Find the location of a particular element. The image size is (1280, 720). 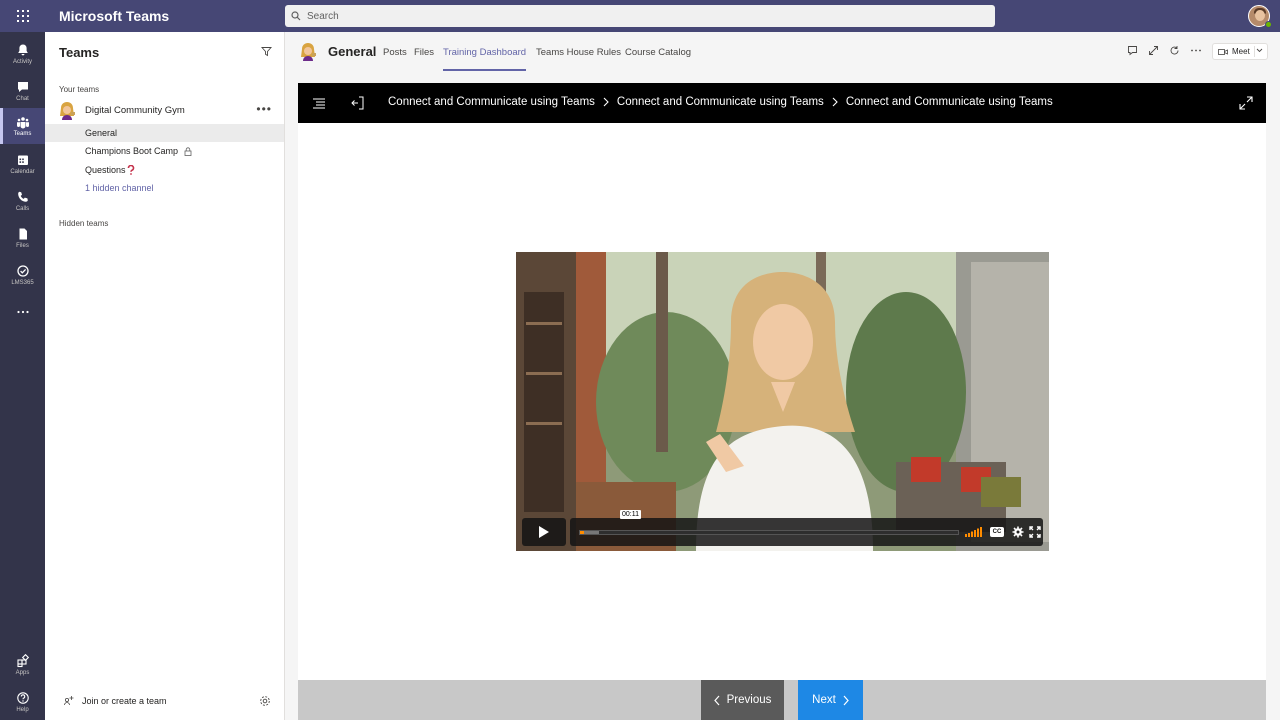

volume-icon is located at coordinates (974, 532).